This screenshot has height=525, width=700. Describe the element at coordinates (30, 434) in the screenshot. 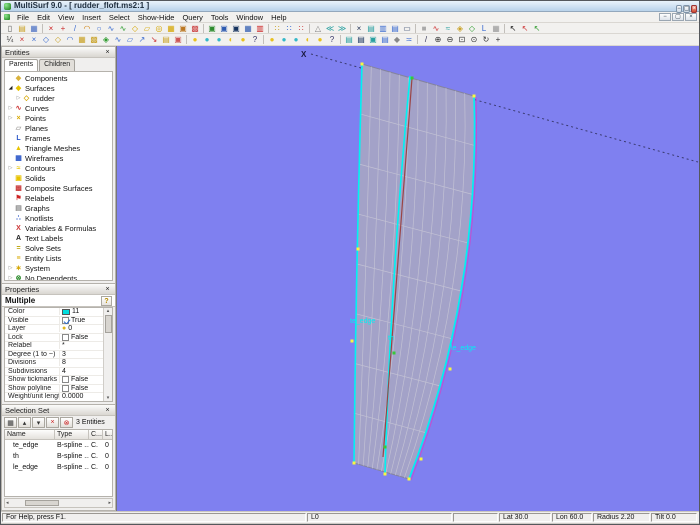

I see `column-header-name: Name` at that location.